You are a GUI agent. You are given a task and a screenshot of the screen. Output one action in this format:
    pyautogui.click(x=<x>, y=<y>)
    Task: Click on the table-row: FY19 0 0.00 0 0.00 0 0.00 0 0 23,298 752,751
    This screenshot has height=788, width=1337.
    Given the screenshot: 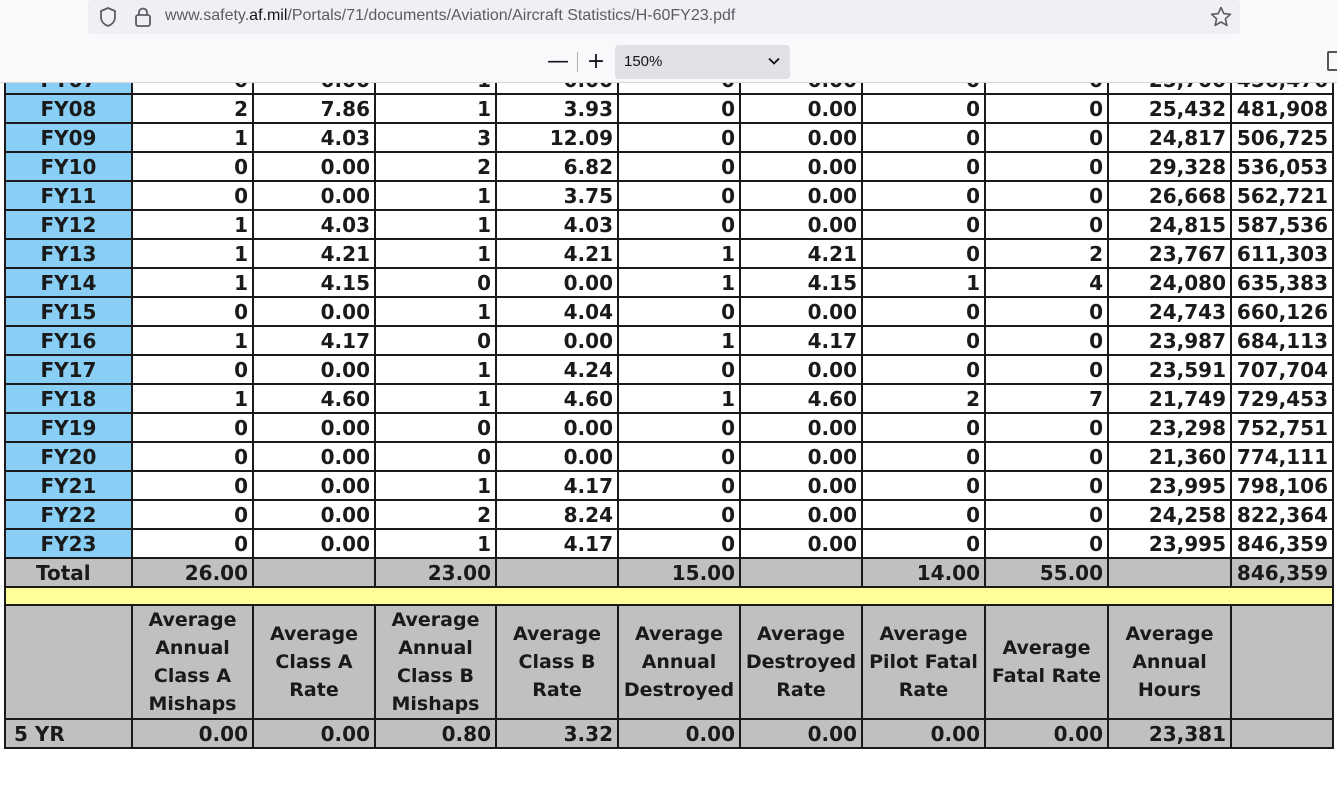 What is the action you would take?
    pyautogui.click(x=669, y=427)
    